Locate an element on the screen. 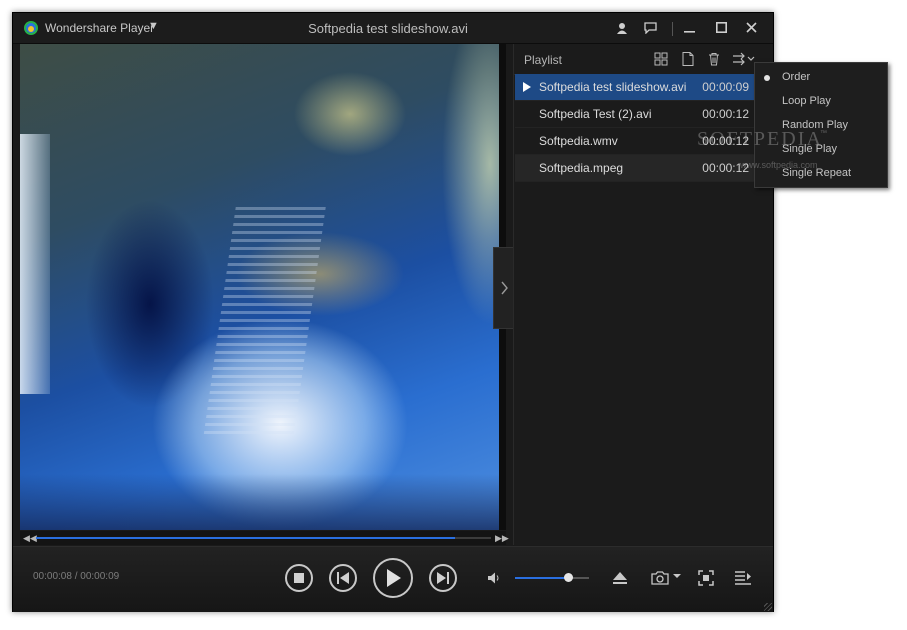  playlist-item-name: Softpedia Test (2).avi is located at coordinates (595, 114).